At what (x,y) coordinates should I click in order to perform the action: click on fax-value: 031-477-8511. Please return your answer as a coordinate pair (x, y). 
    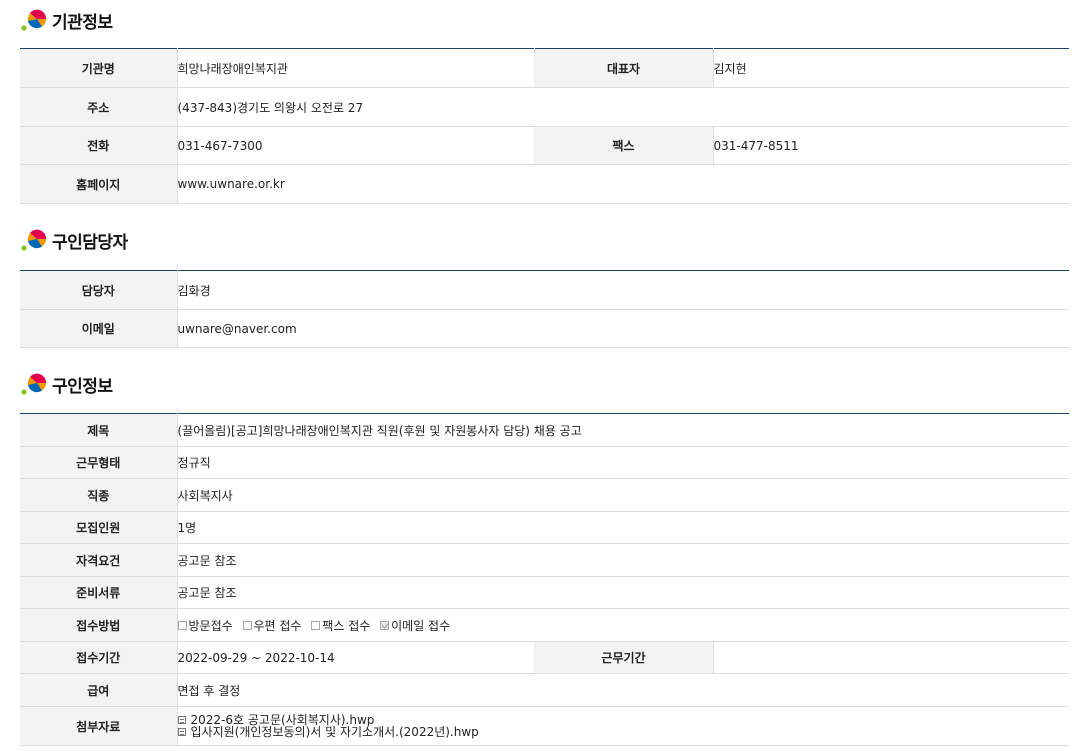
    Looking at the image, I should click on (891, 145).